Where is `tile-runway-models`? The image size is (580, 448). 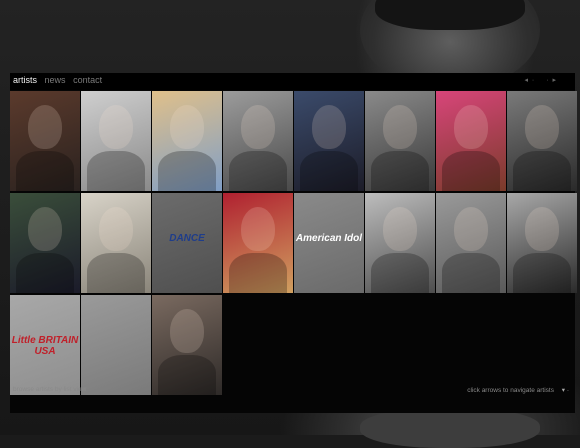
tile-runway-models is located at coordinates (187, 345).